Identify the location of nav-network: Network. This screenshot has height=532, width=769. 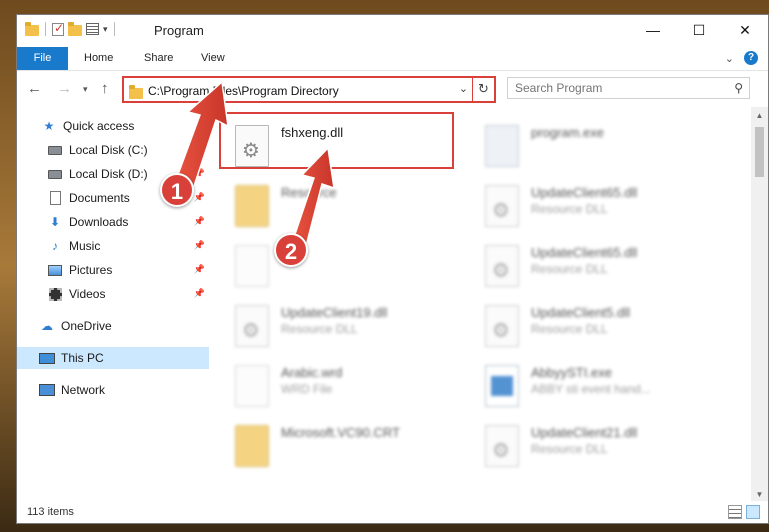
(113, 390).